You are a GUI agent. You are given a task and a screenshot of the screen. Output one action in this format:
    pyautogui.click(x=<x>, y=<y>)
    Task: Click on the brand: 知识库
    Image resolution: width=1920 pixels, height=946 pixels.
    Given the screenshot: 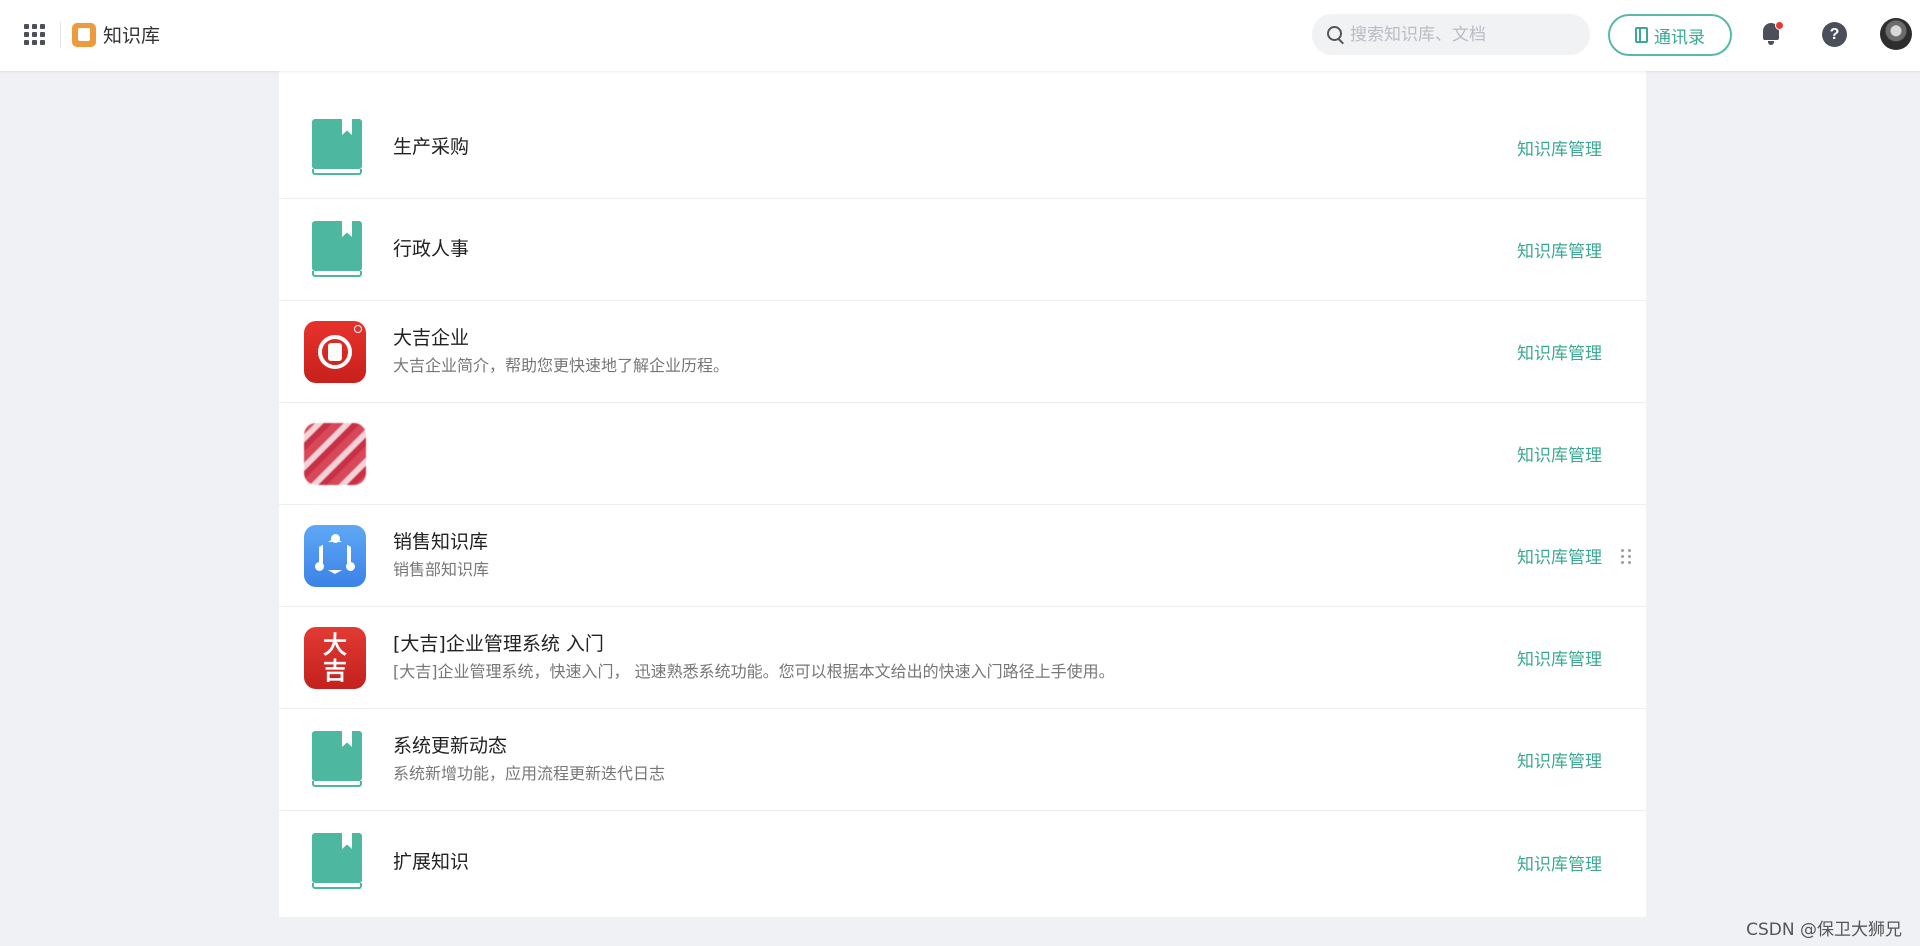 What is the action you would take?
    pyautogui.click(x=116, y=34)
    